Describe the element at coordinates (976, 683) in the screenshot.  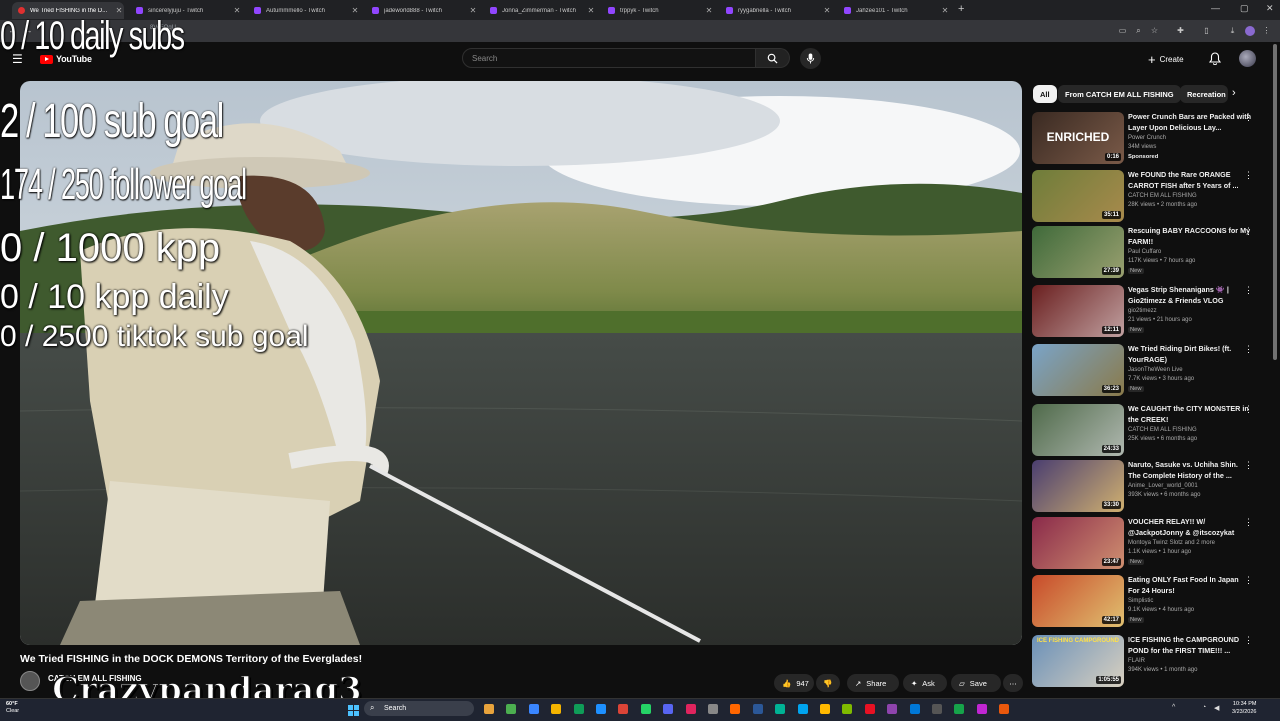
I see `save-button: ▱ Save` at that location.